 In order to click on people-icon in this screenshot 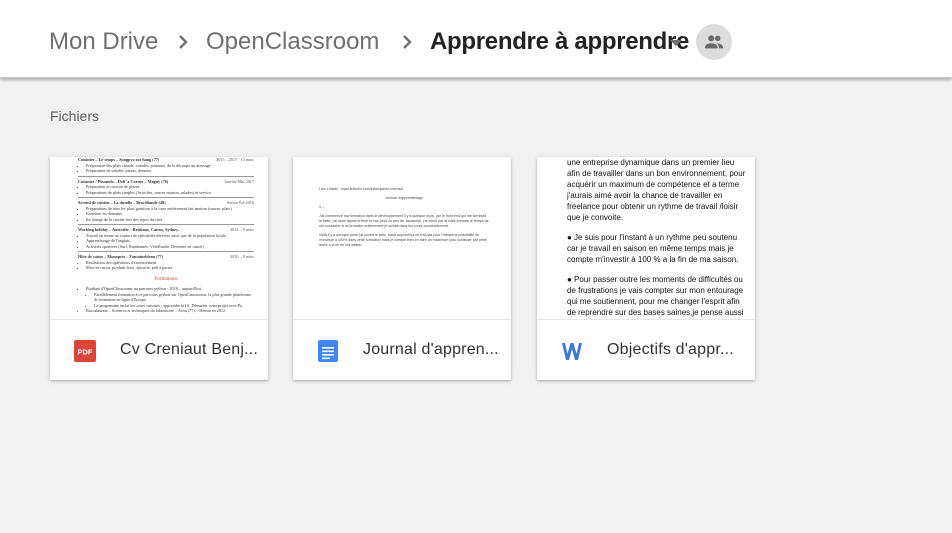, I will do `click(714, 42)`.